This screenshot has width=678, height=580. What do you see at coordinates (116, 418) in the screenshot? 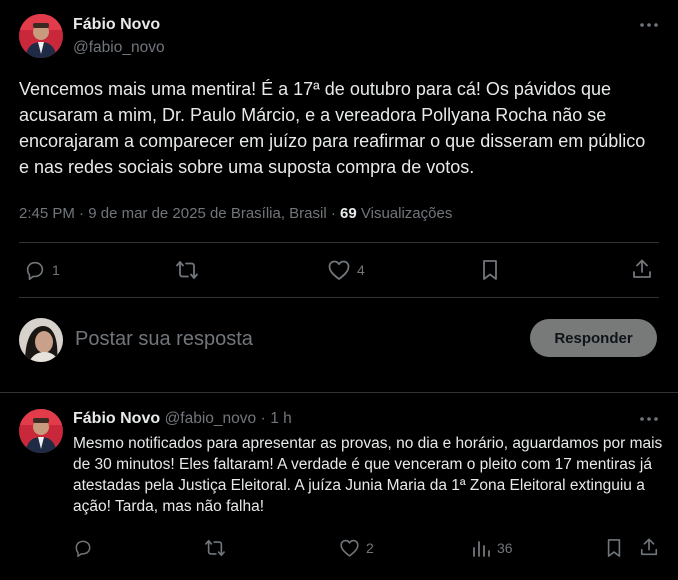
I see `reply-author-name: Fábio Novo` at bounding box center [116, 418].